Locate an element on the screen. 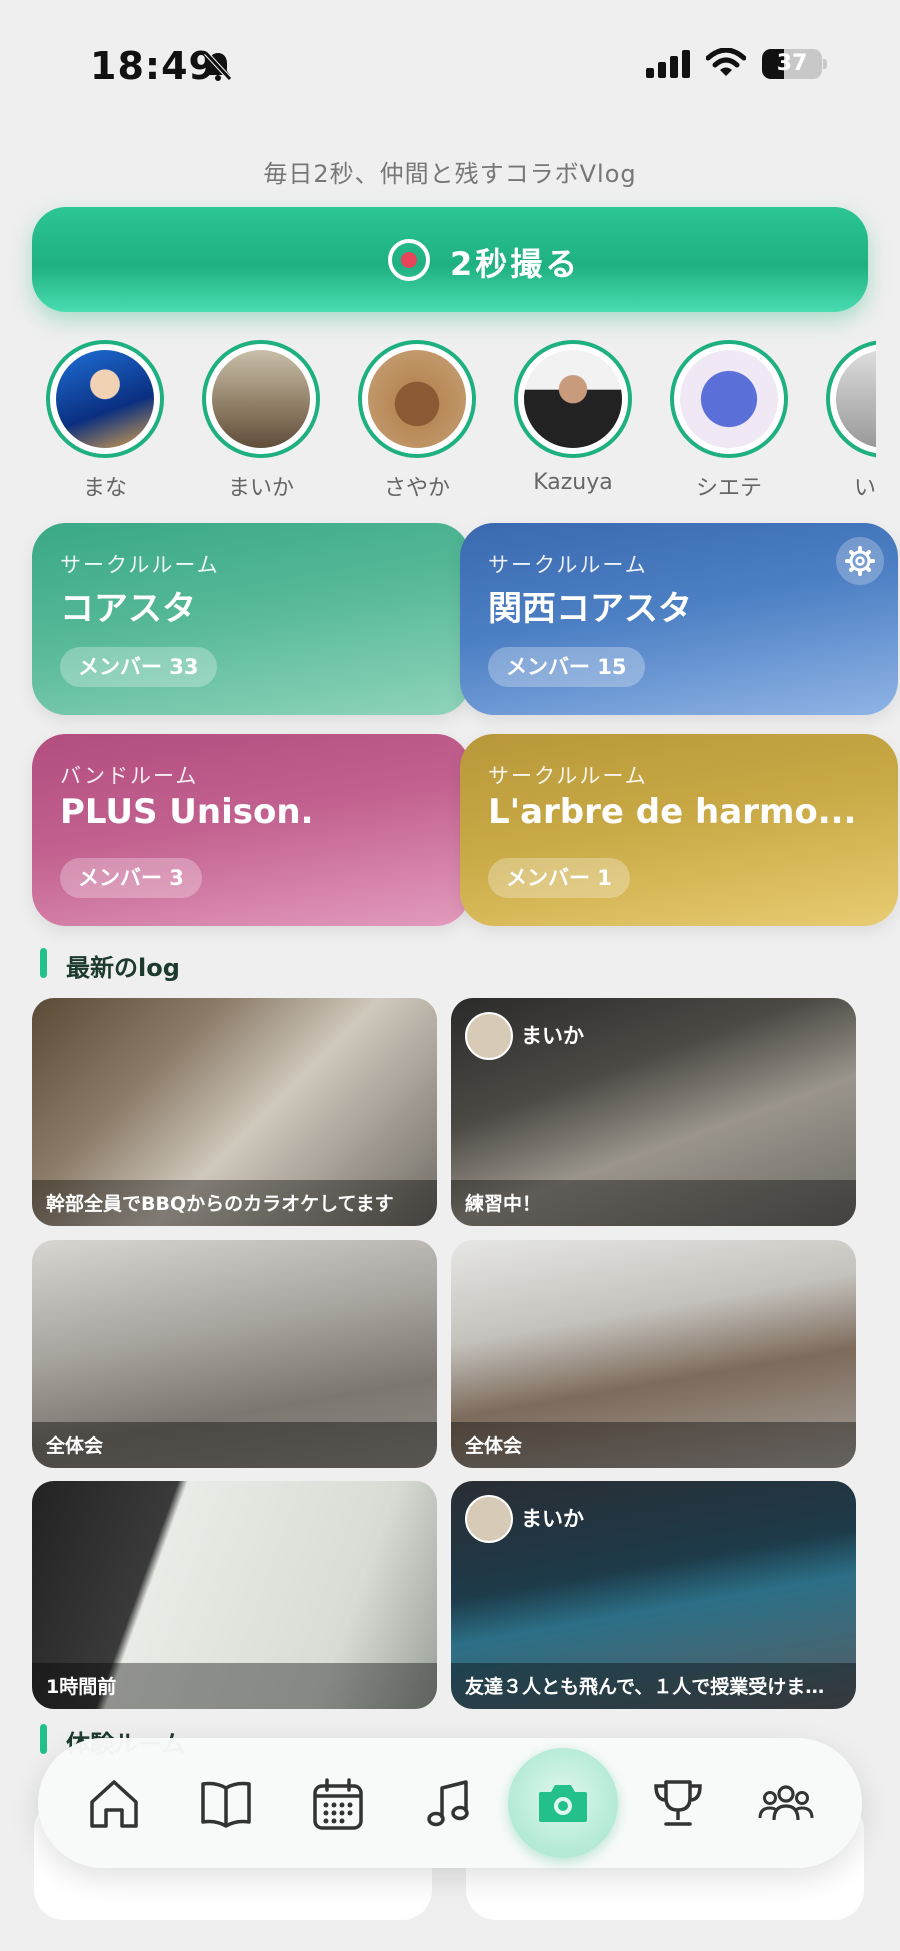 This screenshot has width=900, height=1951. calendar-icon is located at coordinates (338, 1804).